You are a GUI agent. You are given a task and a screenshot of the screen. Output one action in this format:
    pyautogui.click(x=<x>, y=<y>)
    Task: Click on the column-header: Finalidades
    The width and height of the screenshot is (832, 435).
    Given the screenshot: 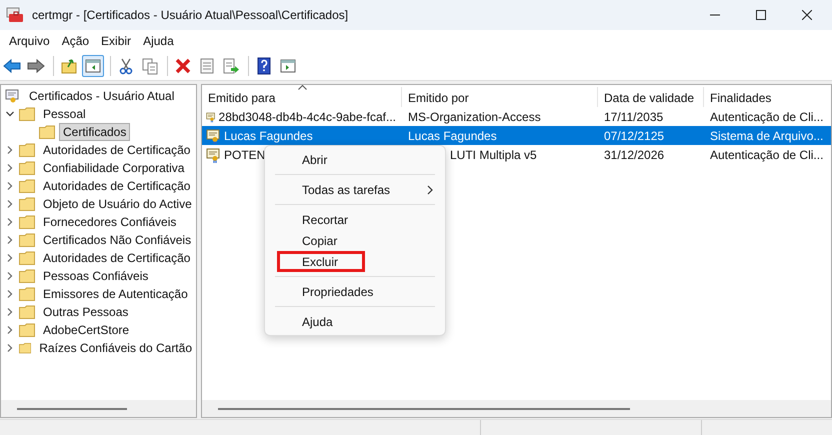 What is the action you would take?
    pyautogui.click(x=767, y=97)
    